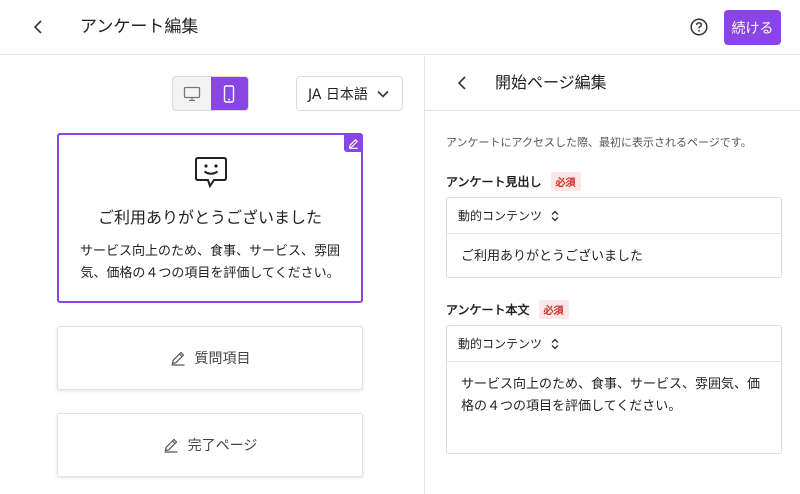  What do you see at coordinates (612, 83) in the screenshot?
I see `edit-panel-header: 開始ページ編集` at bounding box center [612, 83].